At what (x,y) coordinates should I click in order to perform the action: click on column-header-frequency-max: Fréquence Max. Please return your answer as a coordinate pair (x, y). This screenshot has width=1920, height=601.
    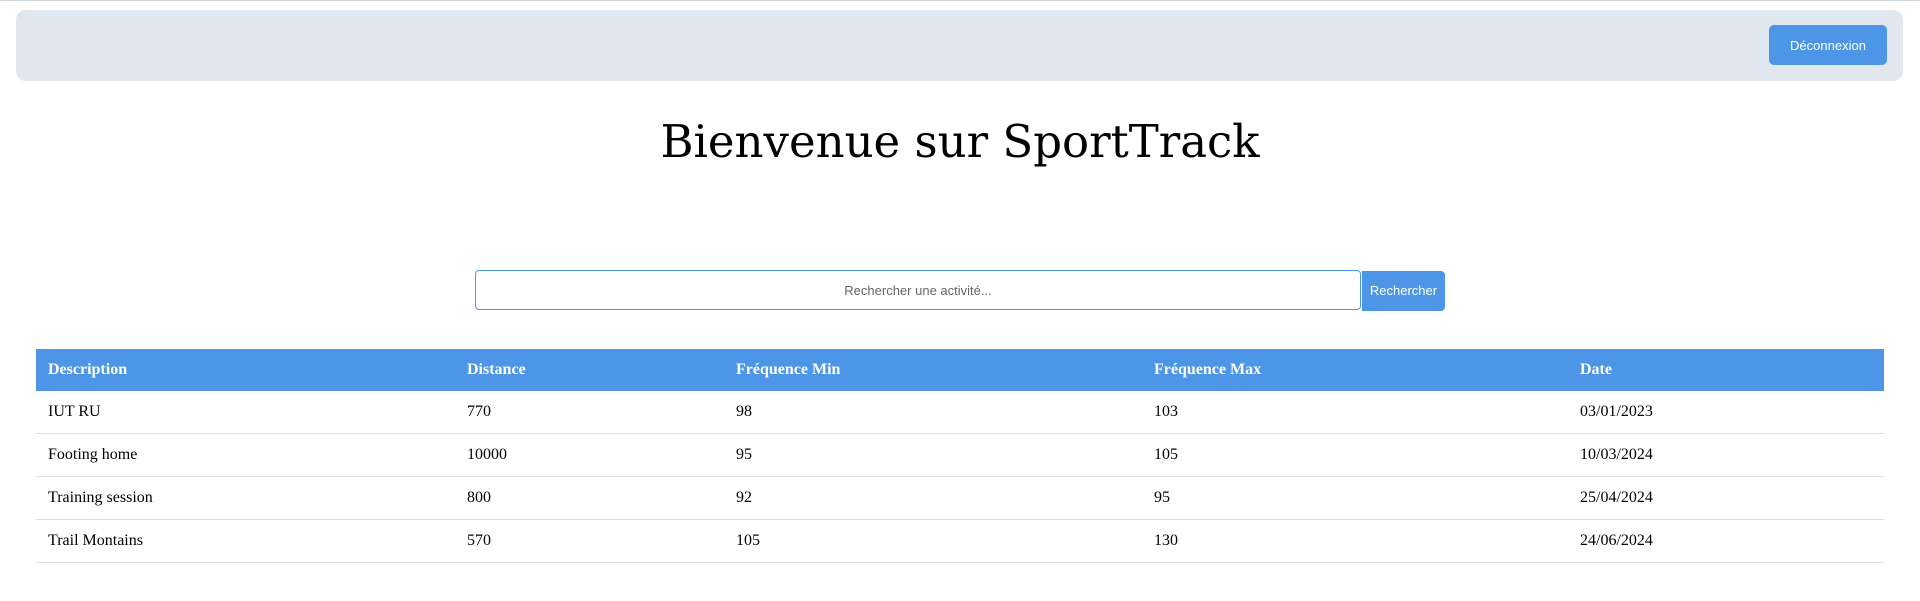
    Looking at the image, I should click on (1355, 370).